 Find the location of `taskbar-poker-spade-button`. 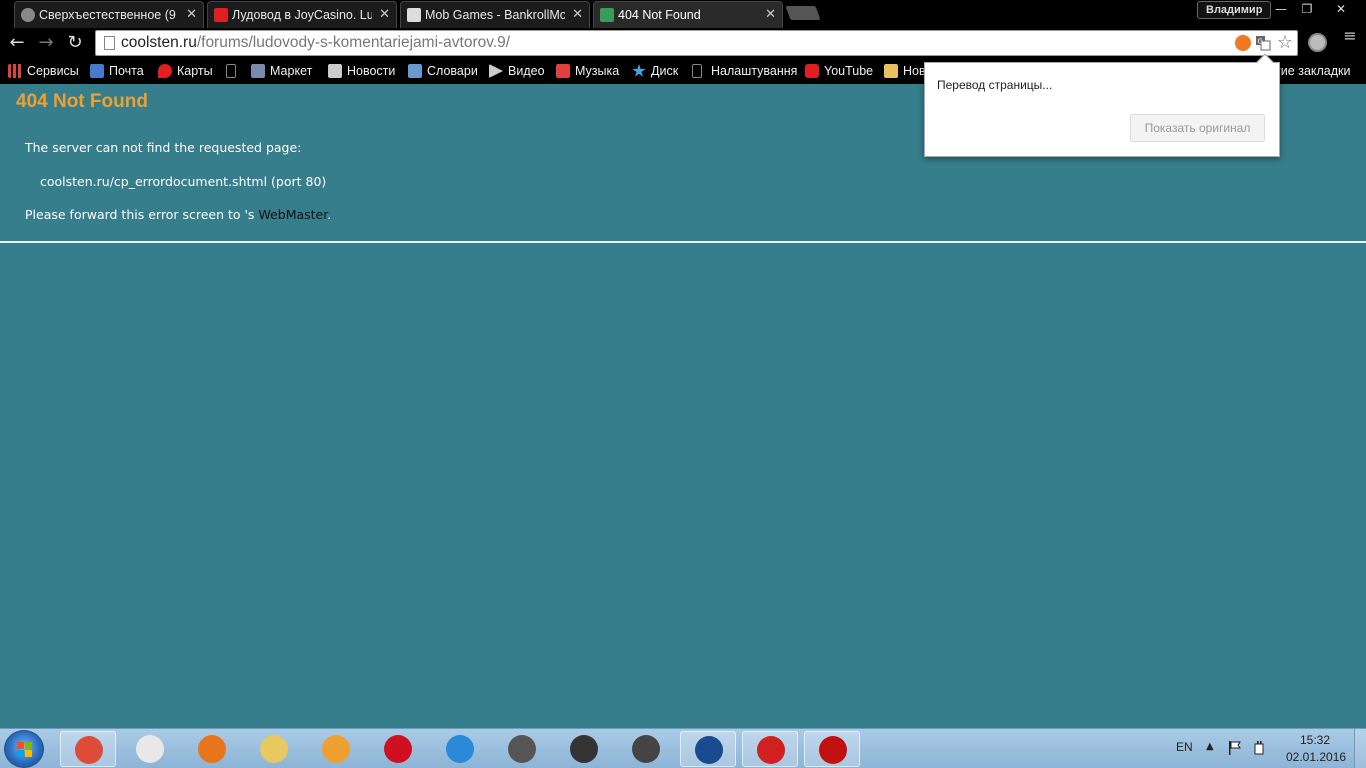

taskbar-poker-spade-button is located at coordinates (708, 749).